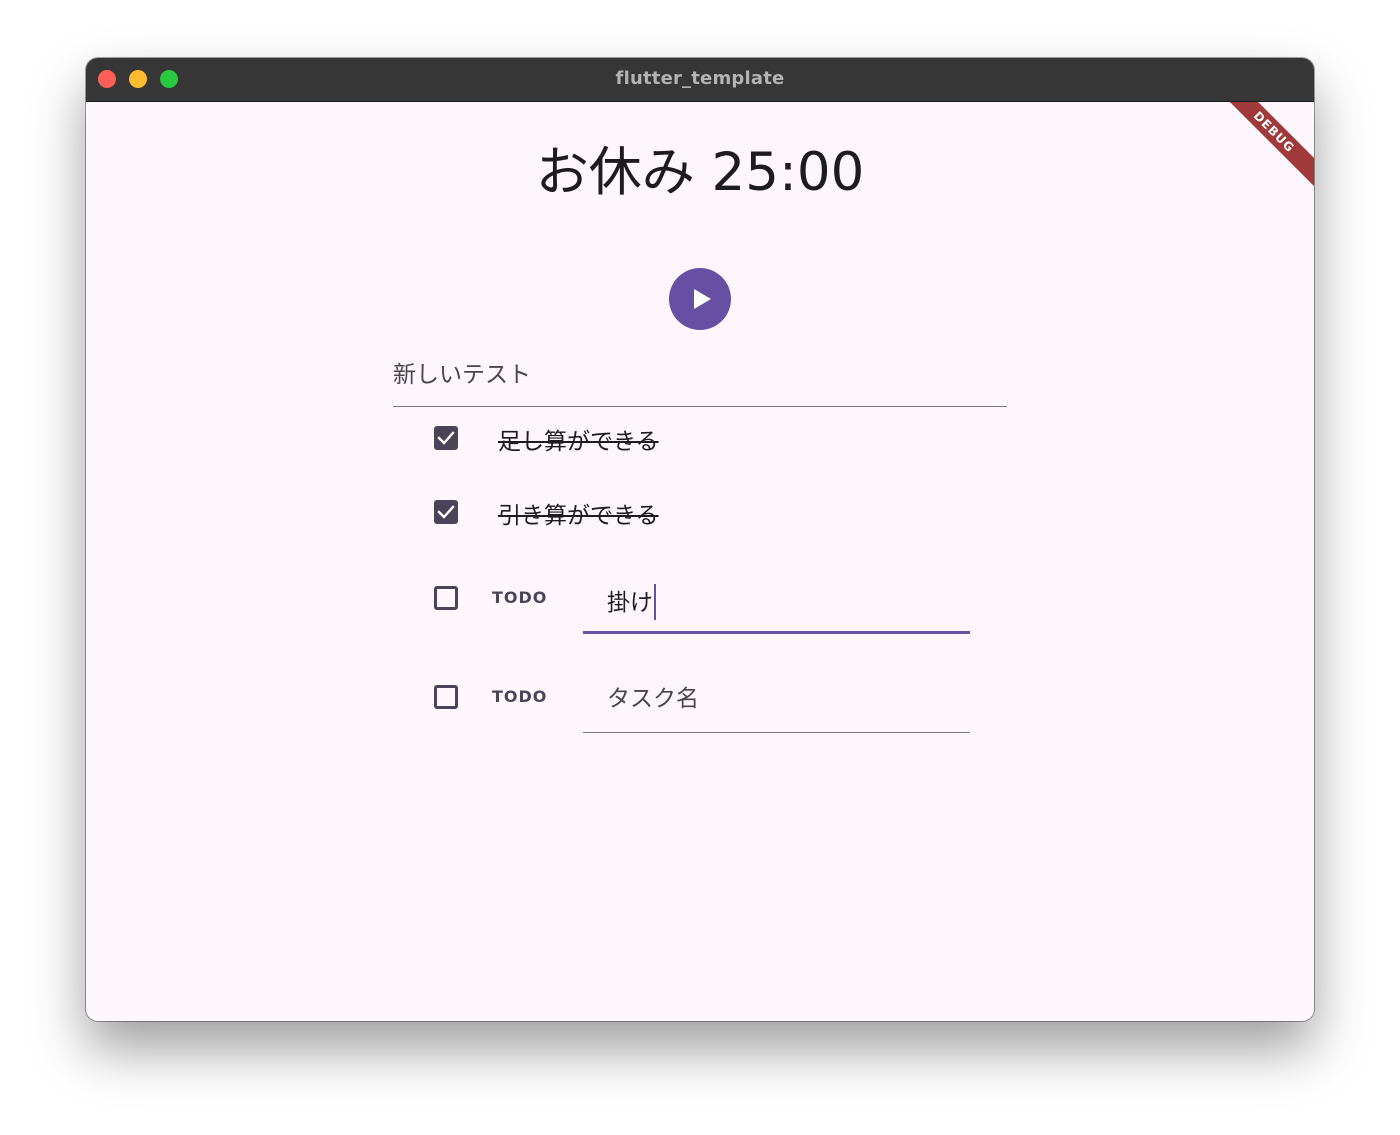  What do you see at coordinates (520, 597) in the screenshot?
I see `task-3-todo-label: TODO` at bounding box center [520, 597].